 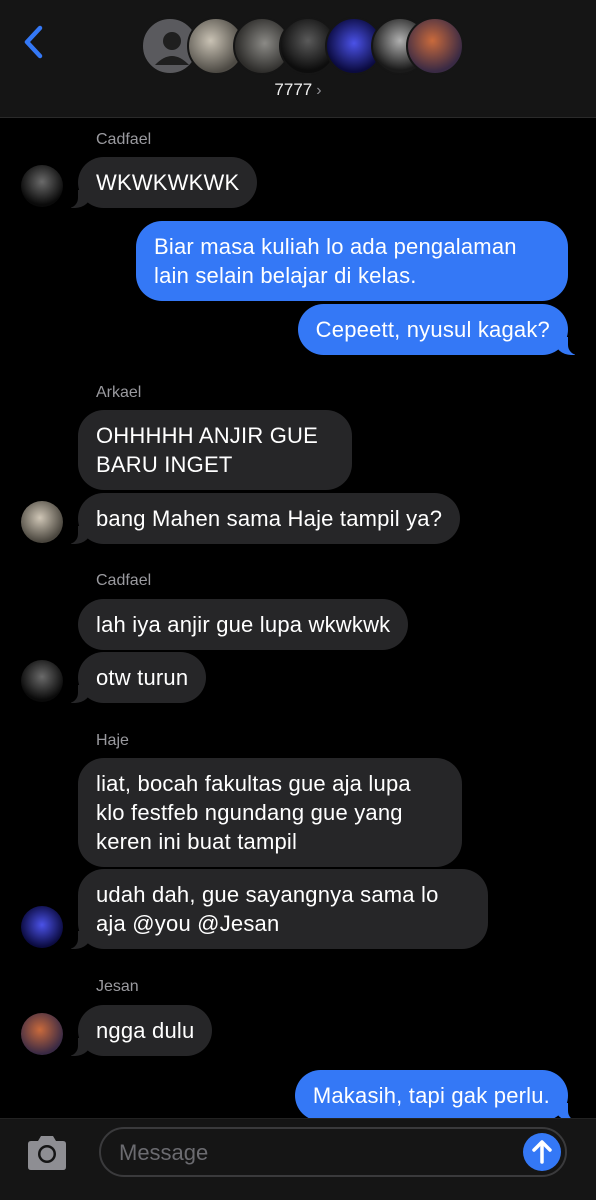 What do you see at coordinates (432, 329) in the screenshot?
I see `message-text: Cepeett, nyusul kagak?` at bounding box center [432, 329].